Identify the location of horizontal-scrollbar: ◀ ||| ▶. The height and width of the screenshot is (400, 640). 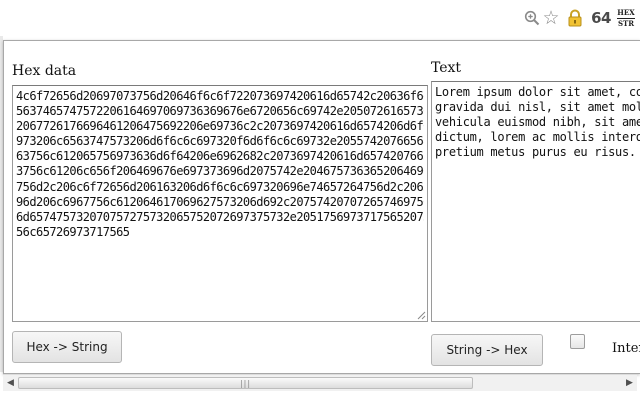
(320, 382).